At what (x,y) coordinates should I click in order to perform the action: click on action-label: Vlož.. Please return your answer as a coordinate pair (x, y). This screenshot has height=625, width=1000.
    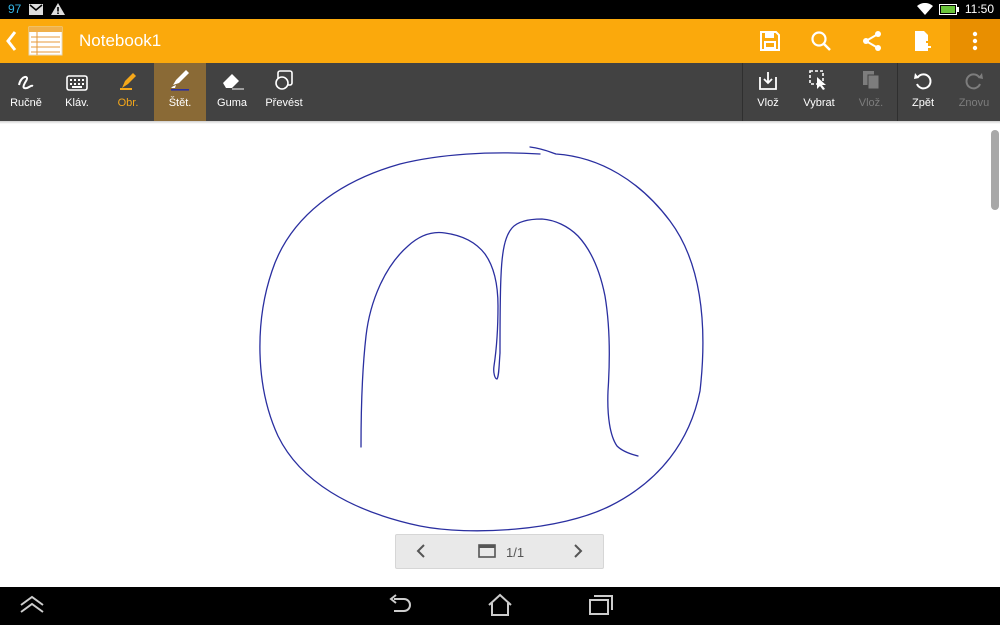
    Looking at the image, I should click on (871, 103).